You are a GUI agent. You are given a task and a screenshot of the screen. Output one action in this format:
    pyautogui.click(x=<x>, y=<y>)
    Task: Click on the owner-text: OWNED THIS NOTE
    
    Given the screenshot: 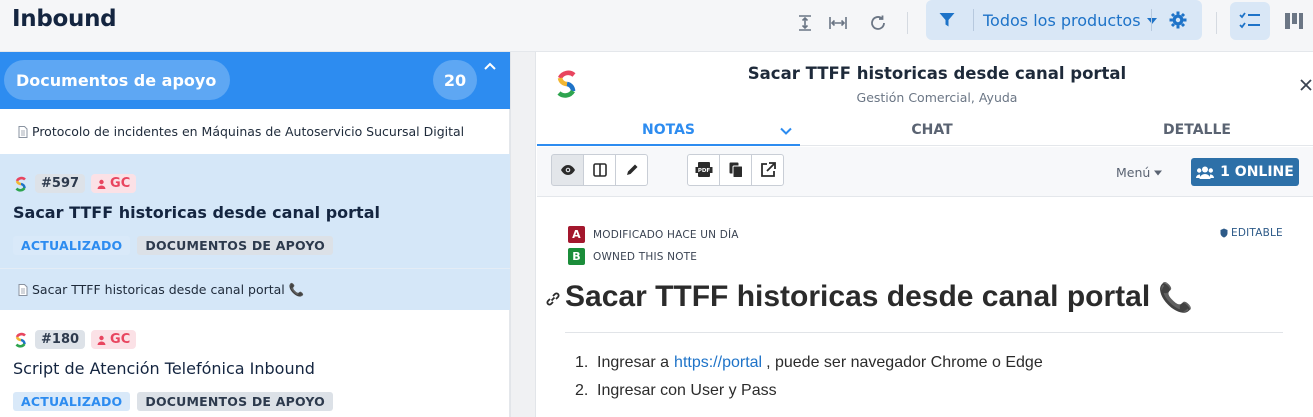 What is the action you would take?
    pyautogui.click(x=645, y=256)
    